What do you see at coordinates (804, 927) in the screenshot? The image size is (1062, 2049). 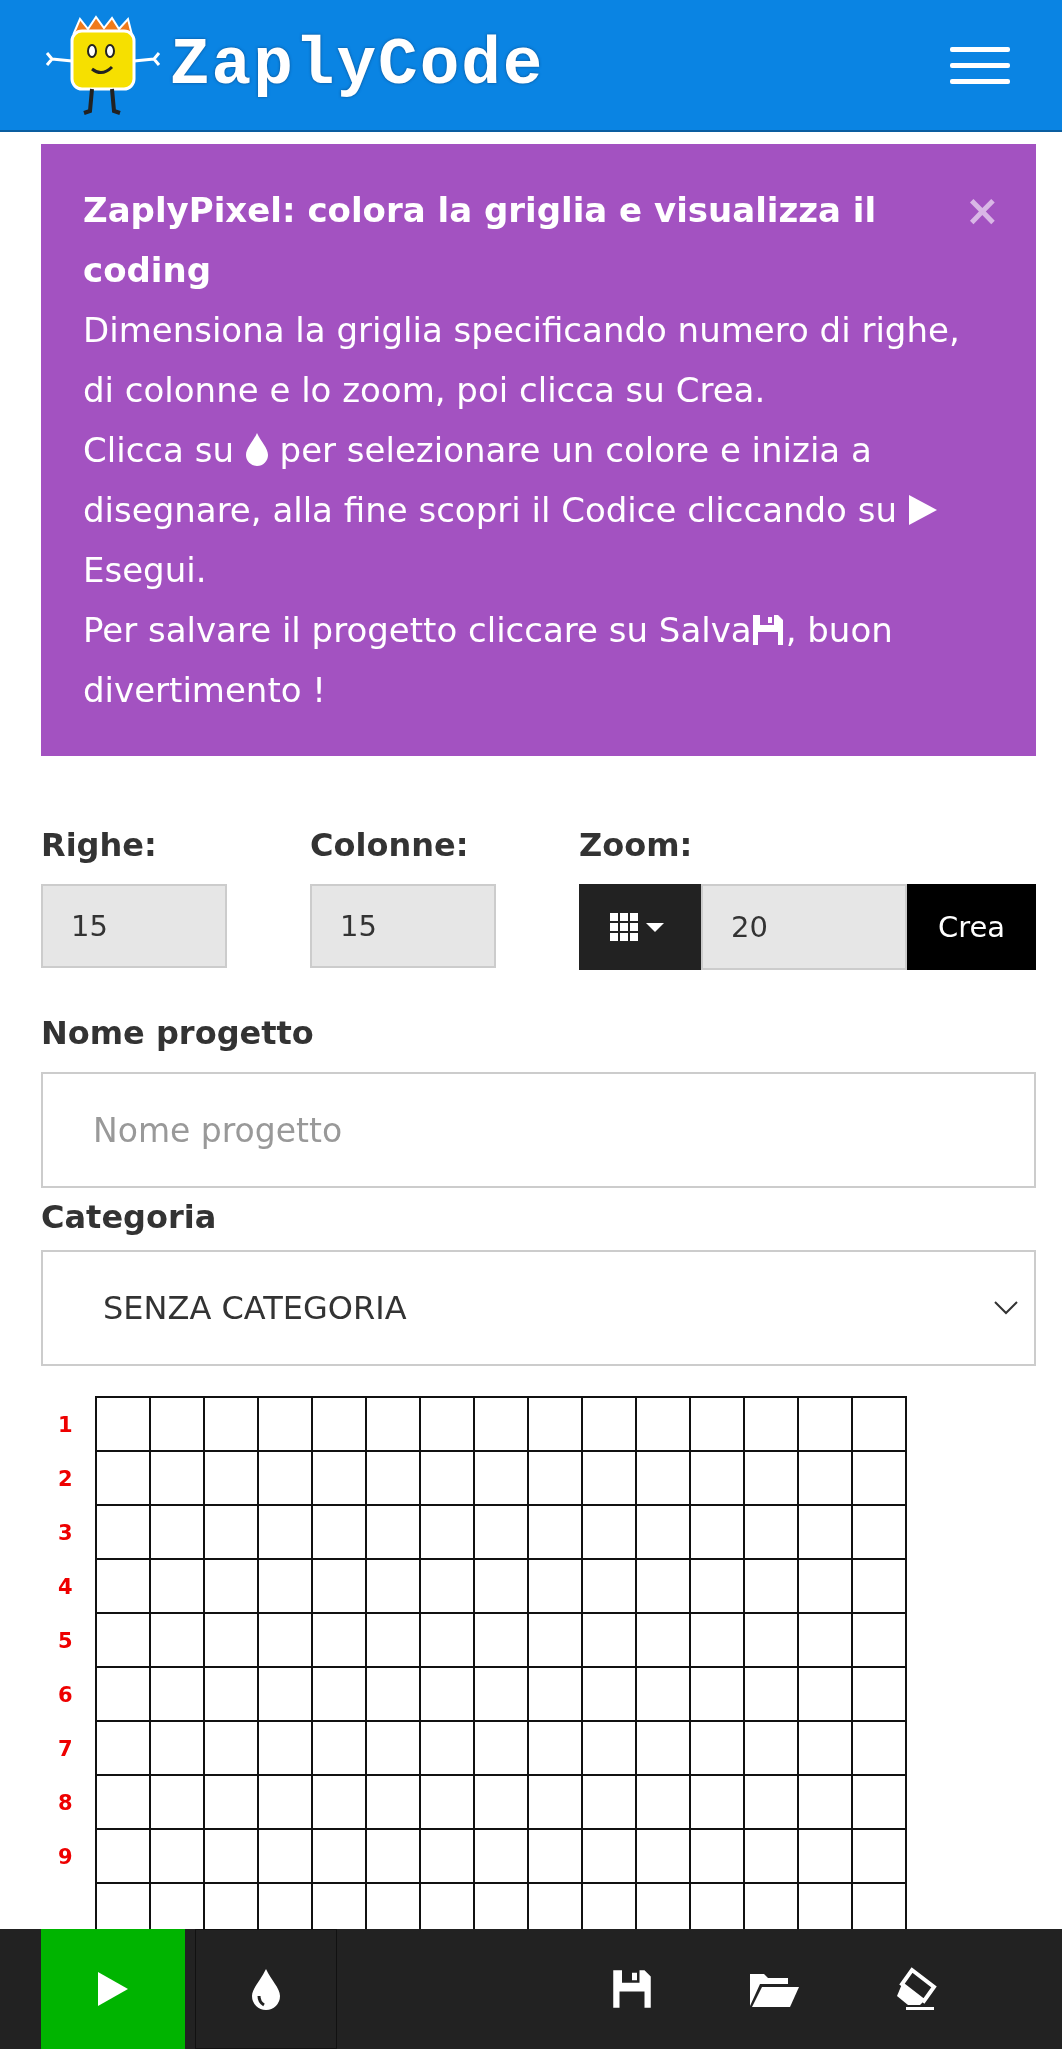 I see `zoom-field: 20` at bounding box center [804, 927].